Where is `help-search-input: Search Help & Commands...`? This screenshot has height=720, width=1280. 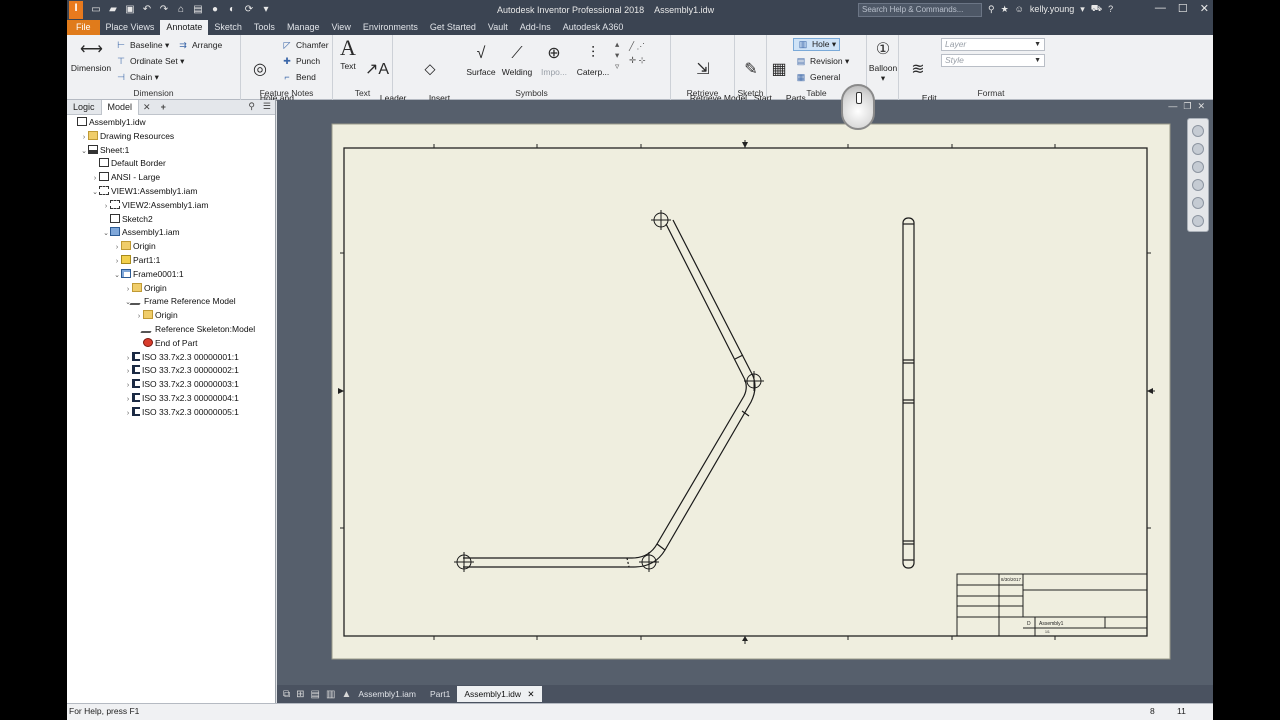 help-search-input: Search Help & Commands... is located at coordinates (920, 10).